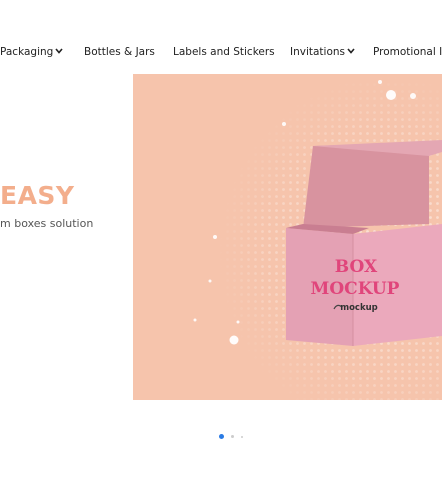 This screenshot has width=442, height=500. What do you see at coordinates (47, 223) in the screenshot?
I see `hero-subtext: m boxes solution` at bounding box center [47, 223].